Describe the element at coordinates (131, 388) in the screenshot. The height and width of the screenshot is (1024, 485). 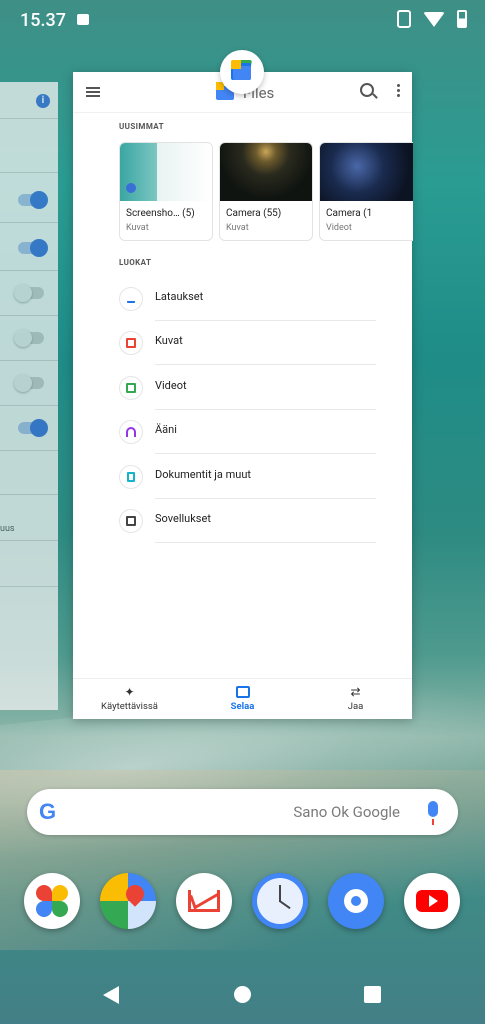
I see `video-icon` at that location.